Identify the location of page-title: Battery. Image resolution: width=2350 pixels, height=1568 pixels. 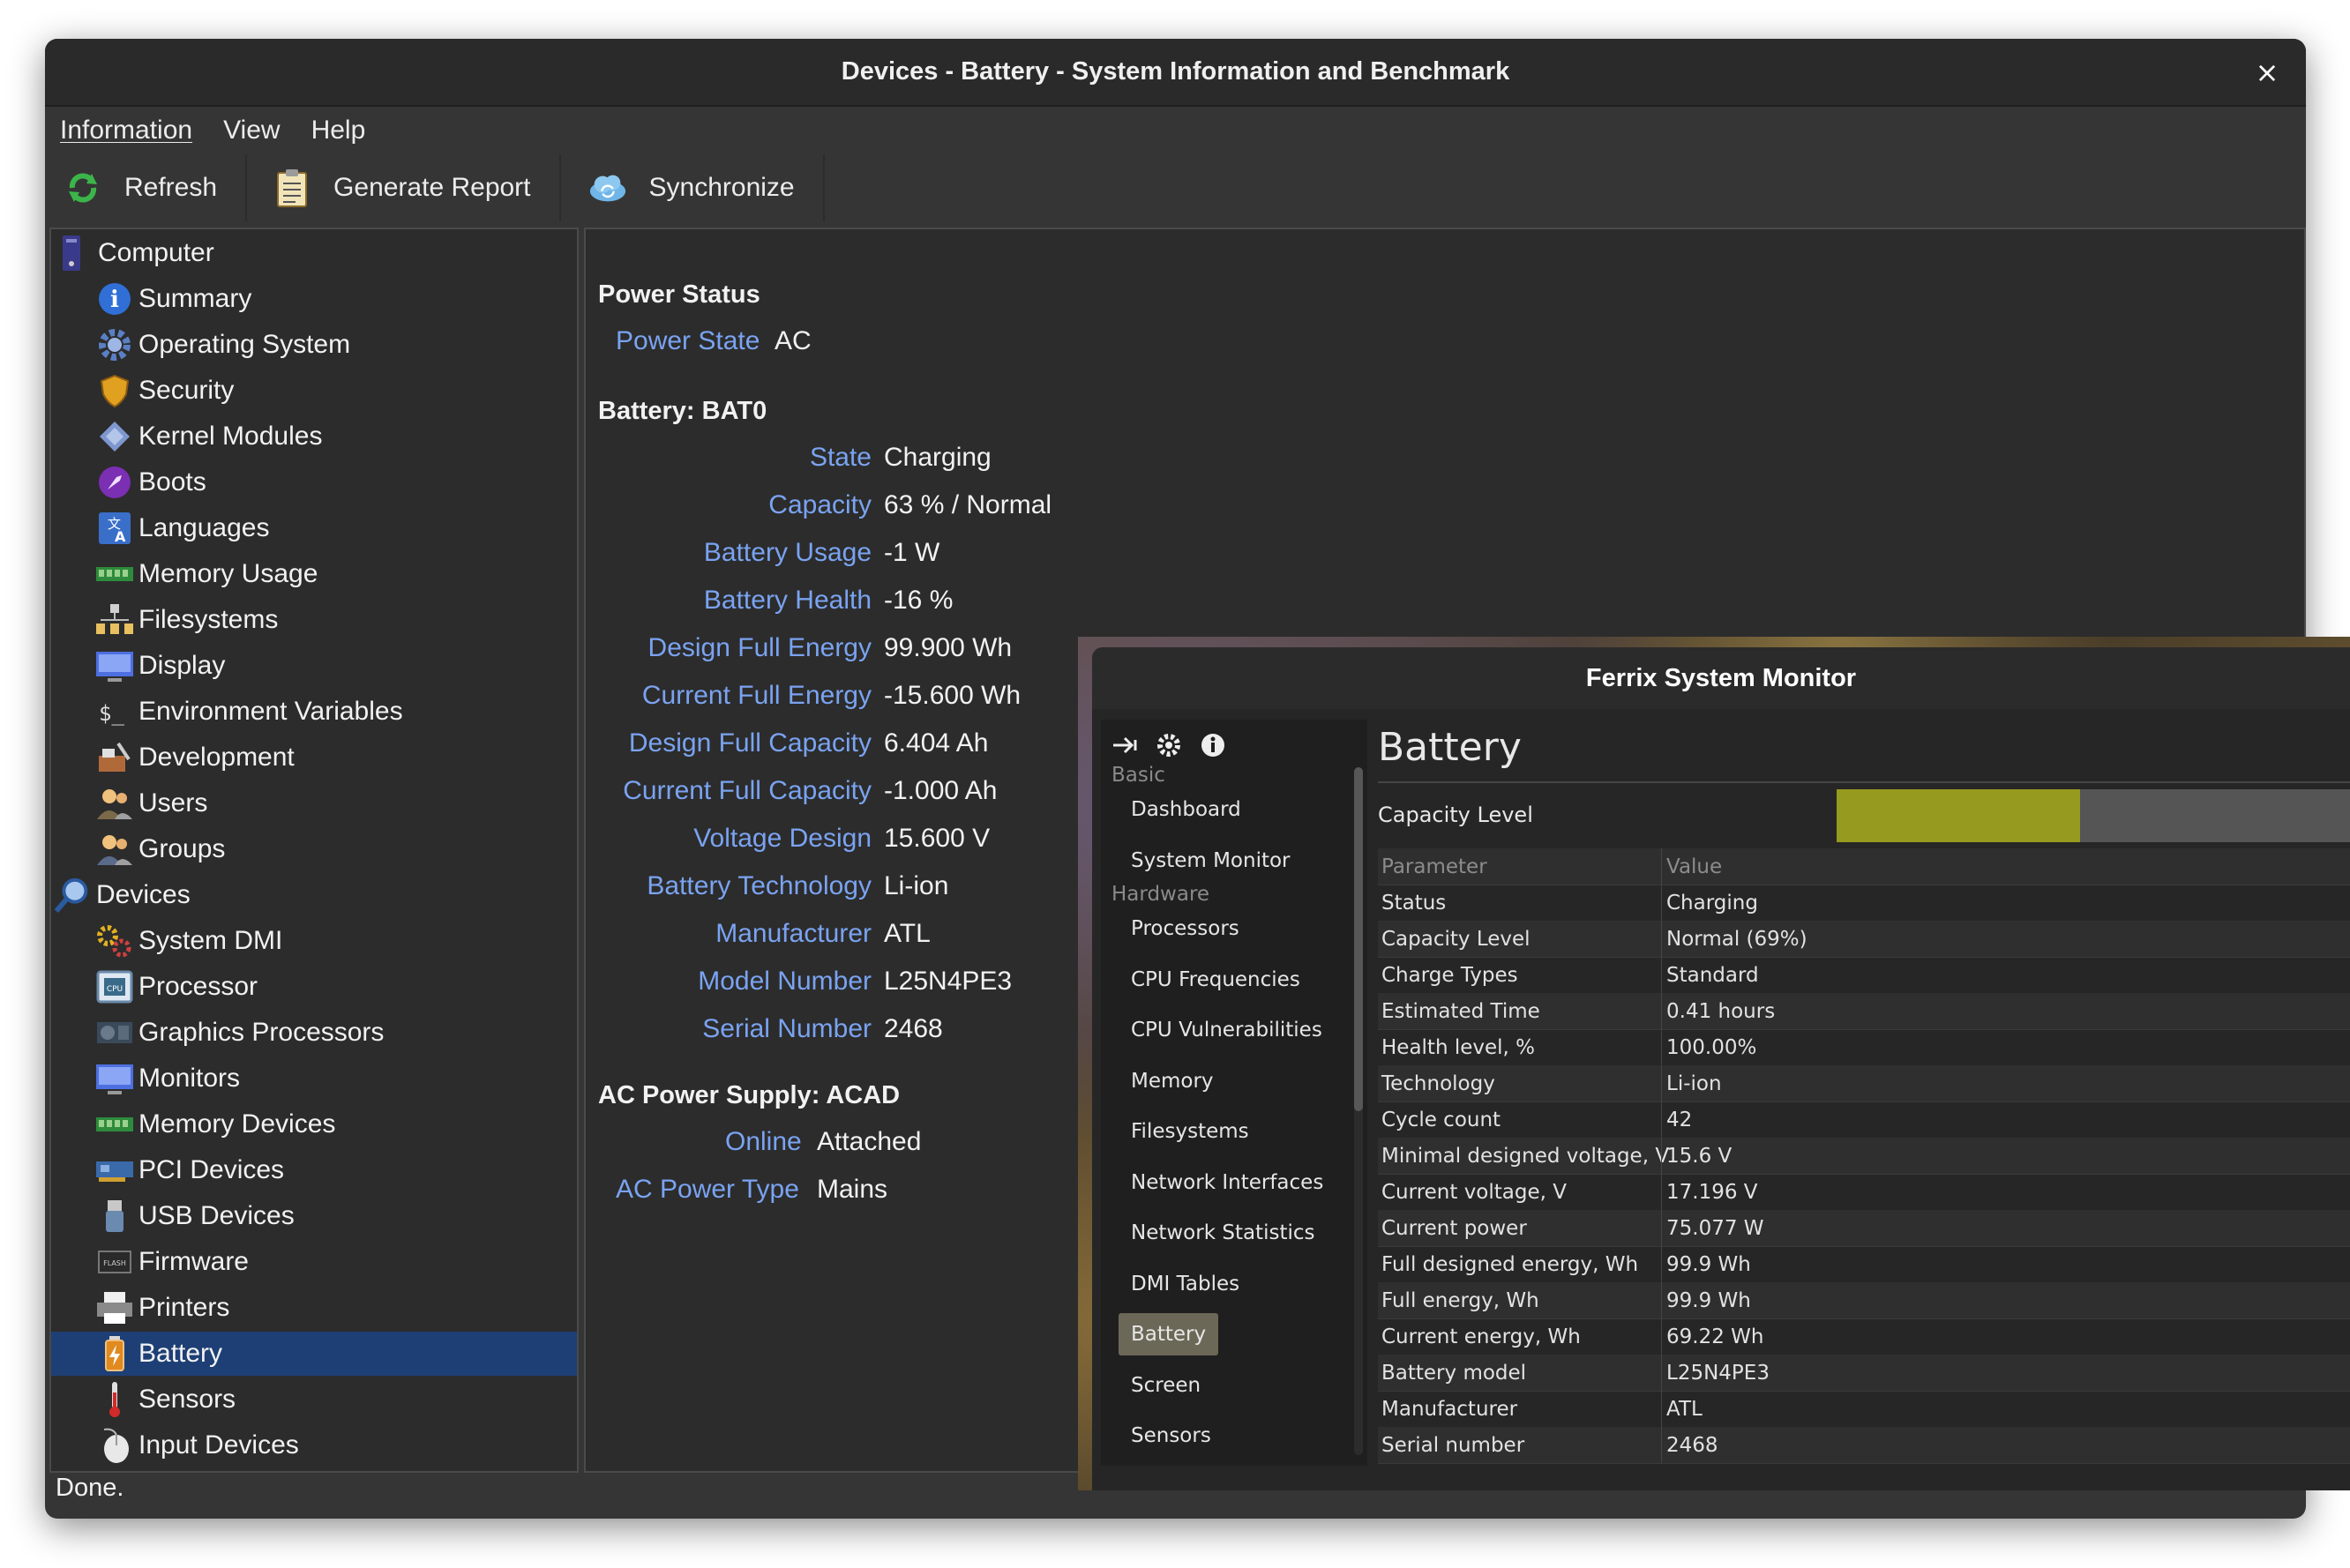
(1450, 747).